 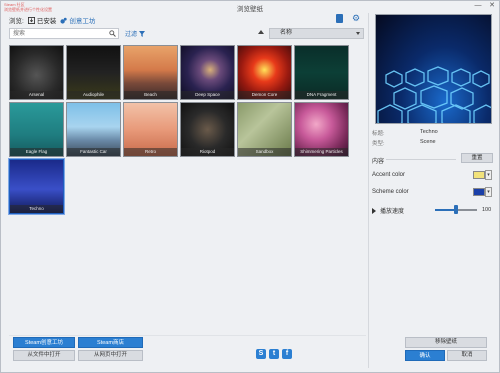 What do you see at coordinates (492, 6) in the screenshot?
I see `close-icon: ✕` at bounding box center [492, 6].